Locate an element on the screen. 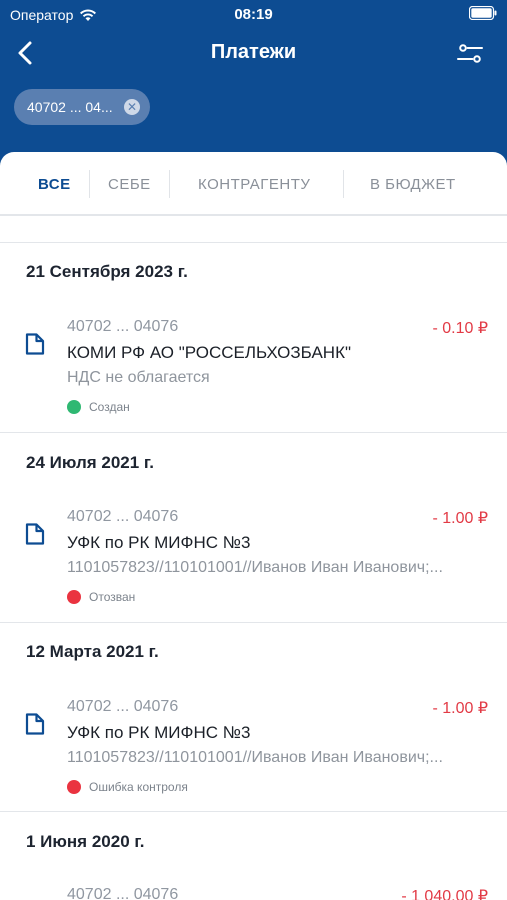 This screenshot has width=507, height=900. chip-close-icon: ✕ is located at coordinates (132, 107).